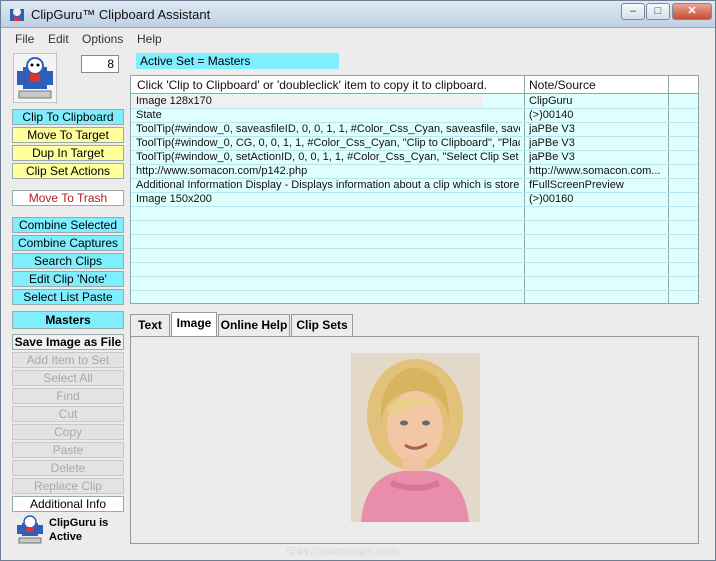 Image resolution: width=716 pixels, height=561 pixels. What do you see at coordinates (322, 325) in the screenshot?
I see `tab-clip-sets: Clip Sets` at bounding box center [322, 325].